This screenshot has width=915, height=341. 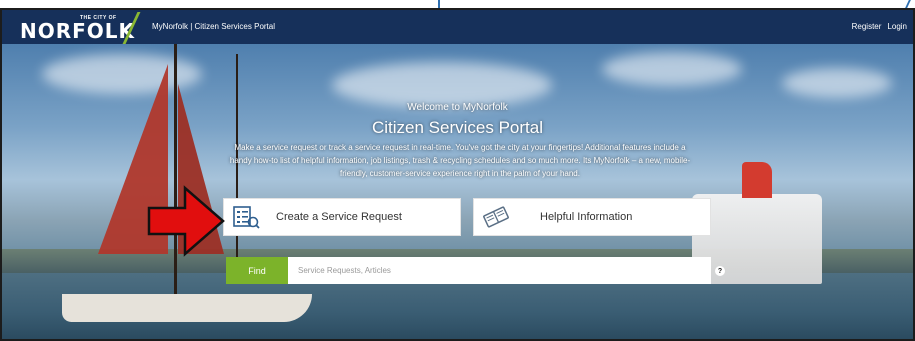 I want to click on red-arrow-icon, so click(x=186, y=221).